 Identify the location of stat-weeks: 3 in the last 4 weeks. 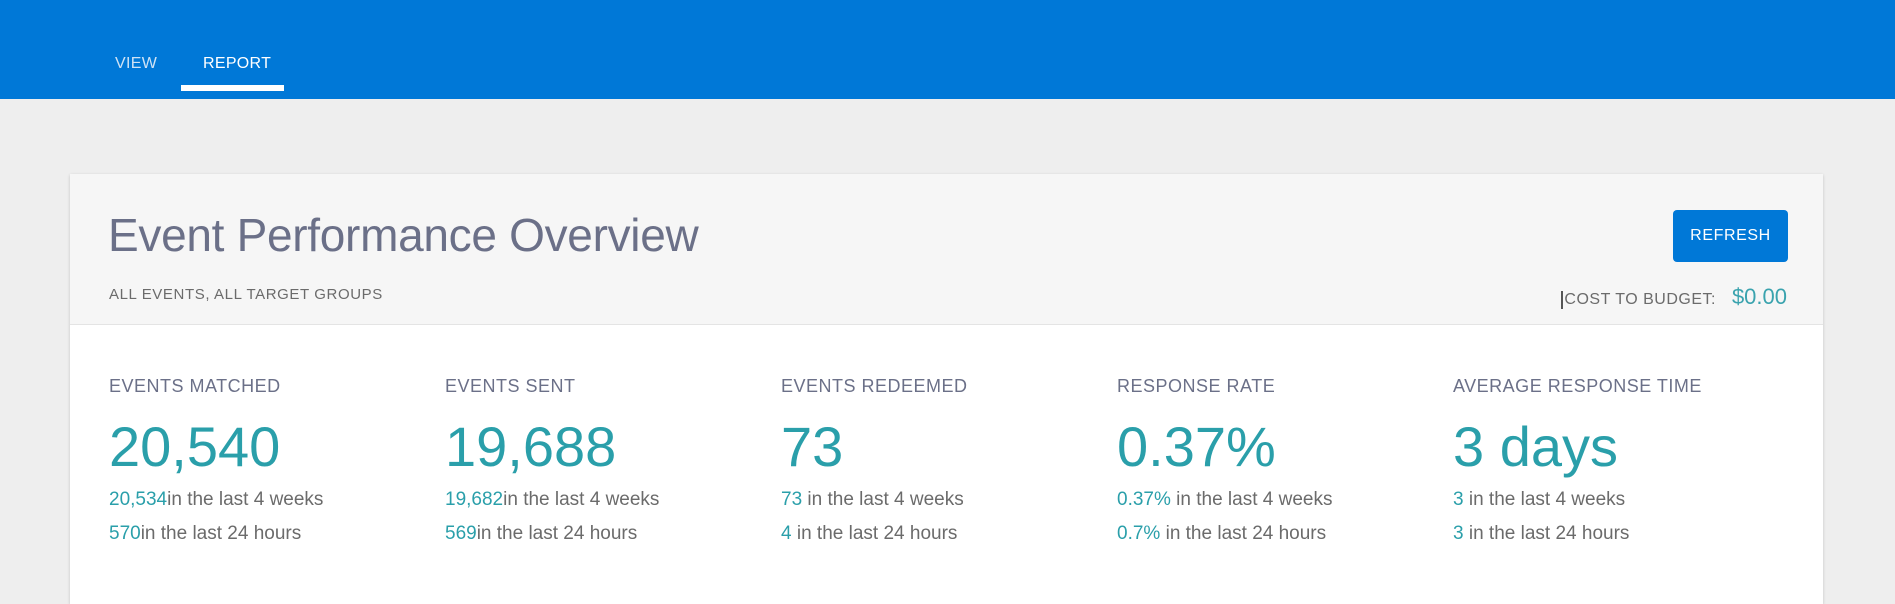
(1618, 500).